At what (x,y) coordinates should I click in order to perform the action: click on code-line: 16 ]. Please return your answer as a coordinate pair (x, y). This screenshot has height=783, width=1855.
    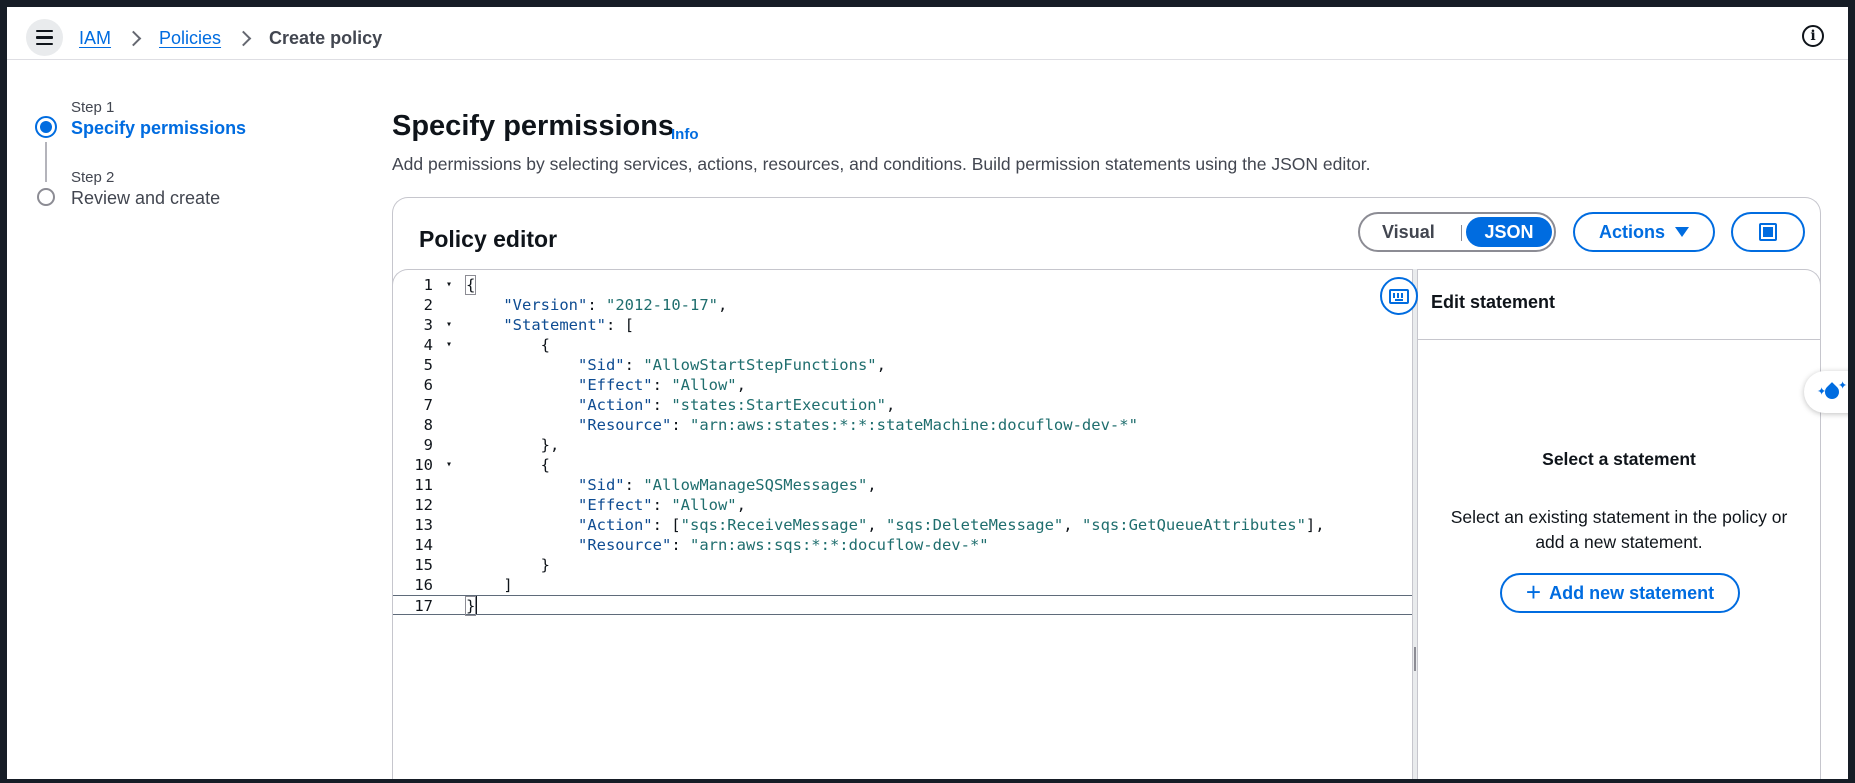
    Looking at the image, I should click on (902, 585).